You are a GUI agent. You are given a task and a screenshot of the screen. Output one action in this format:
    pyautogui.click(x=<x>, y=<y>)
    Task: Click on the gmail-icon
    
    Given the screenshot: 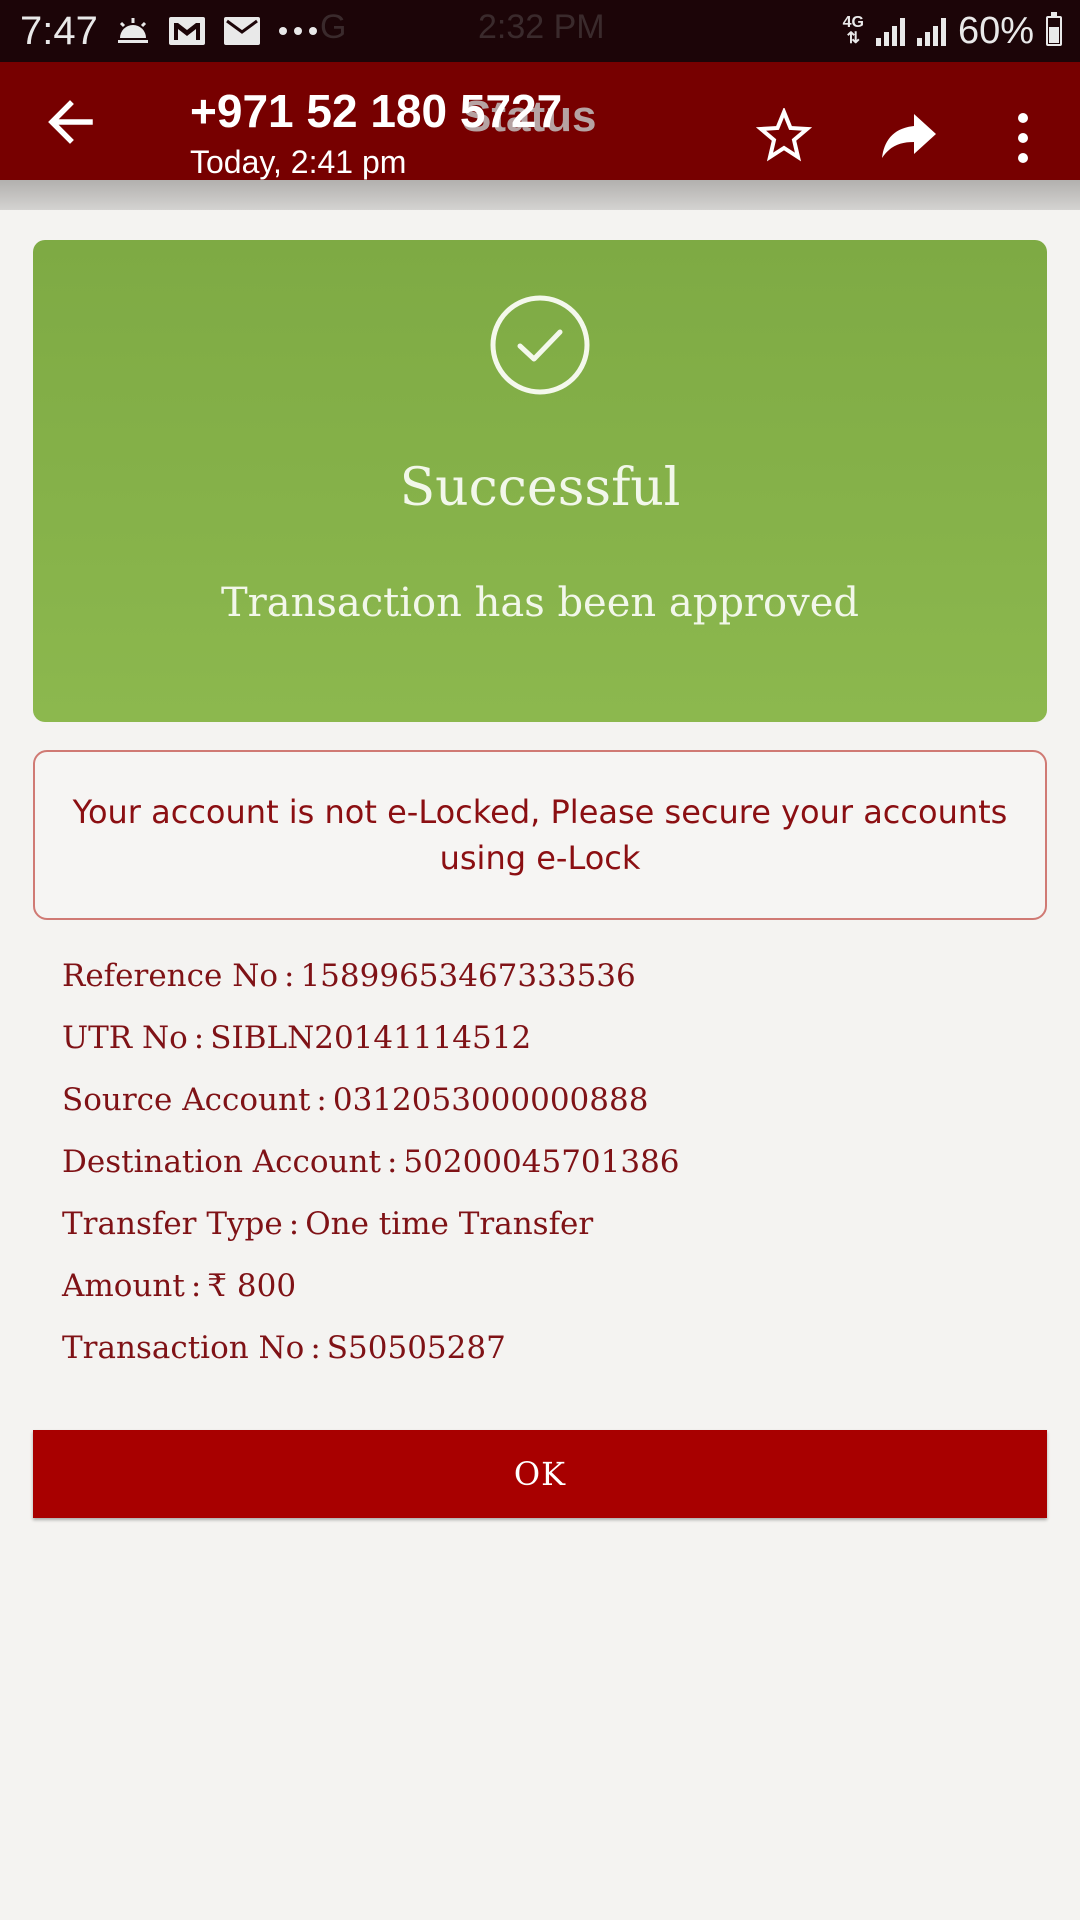 What is the action you would take?
    pyautogui.click(x=186, y=31)
    